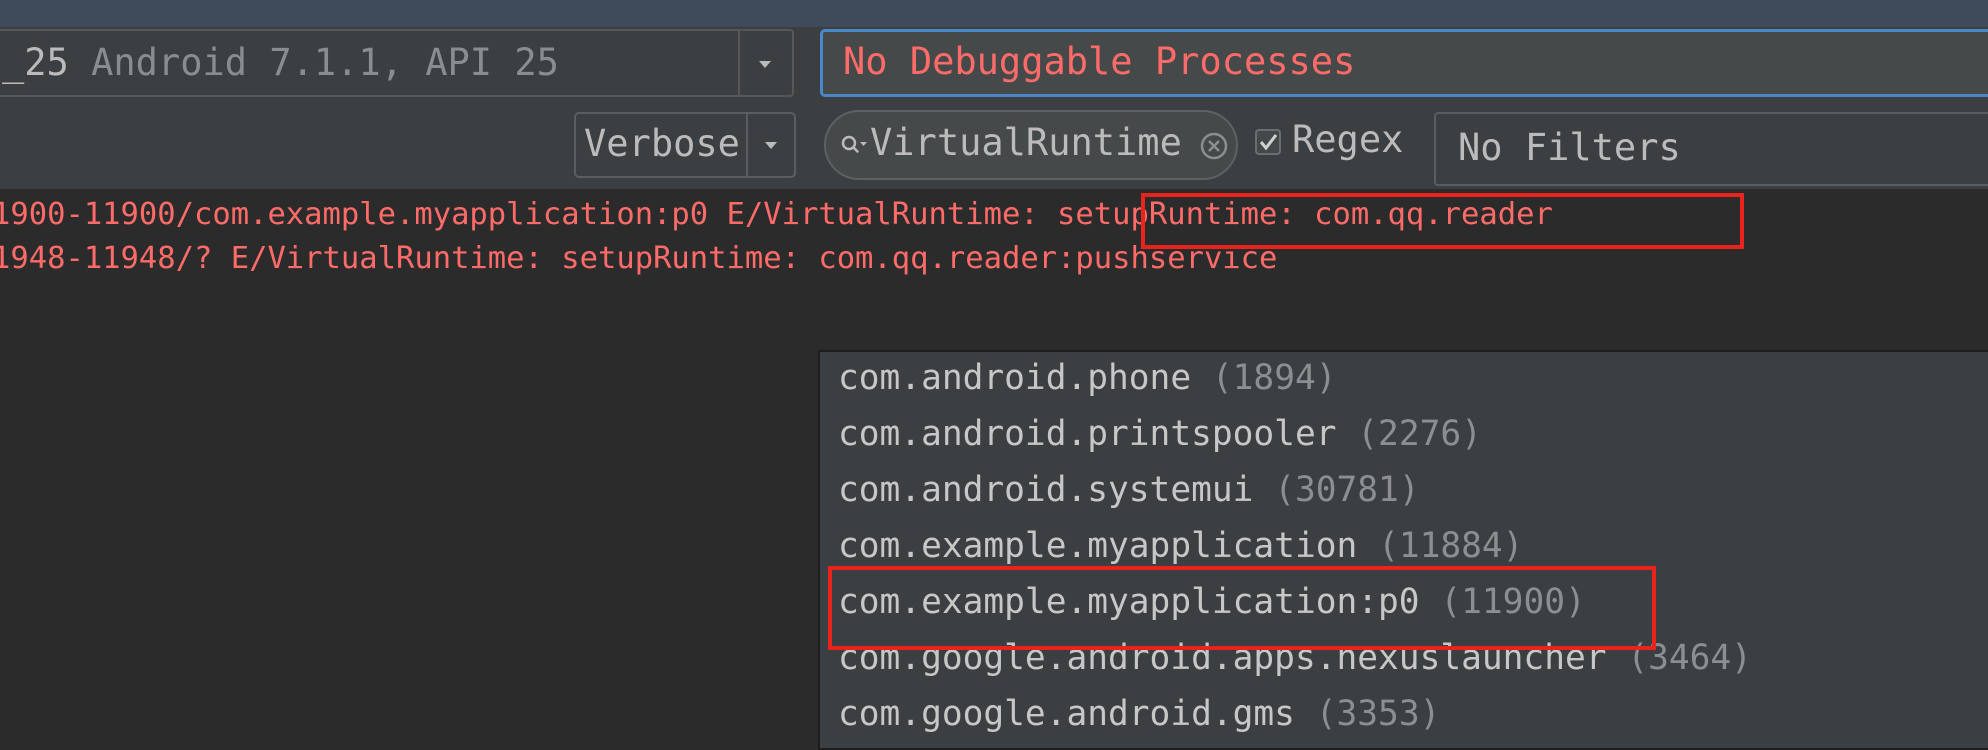 This screenshot has width=1988, height=750. I want to click on process-name: com.android.printspooler, so click(1087, 434).